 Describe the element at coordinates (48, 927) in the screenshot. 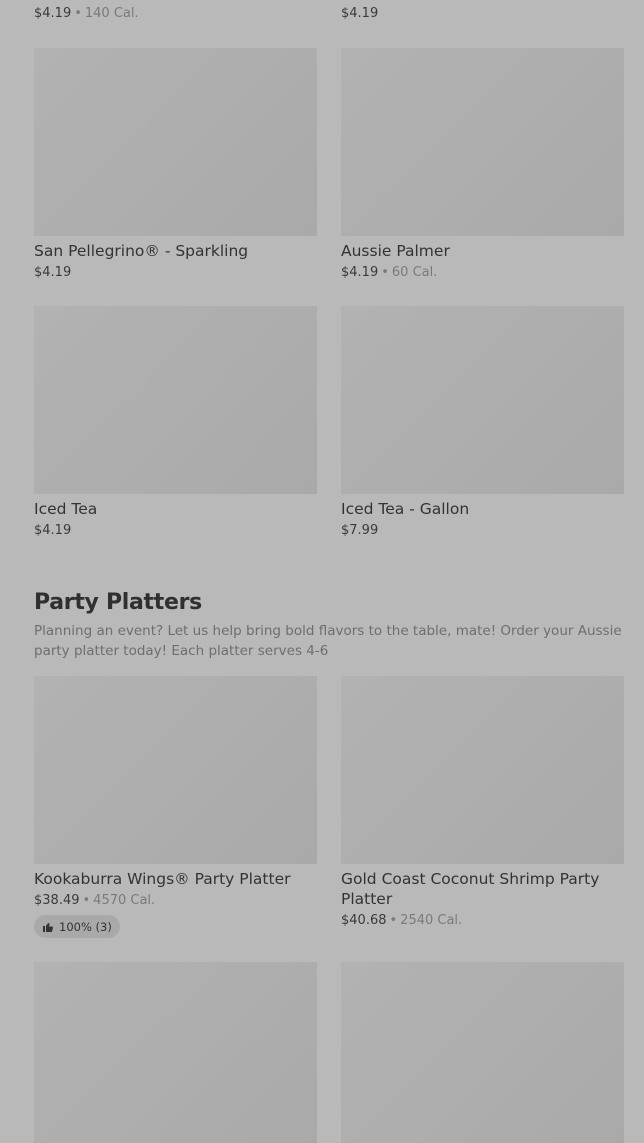

I see `thumbs-up-icon` at that location.